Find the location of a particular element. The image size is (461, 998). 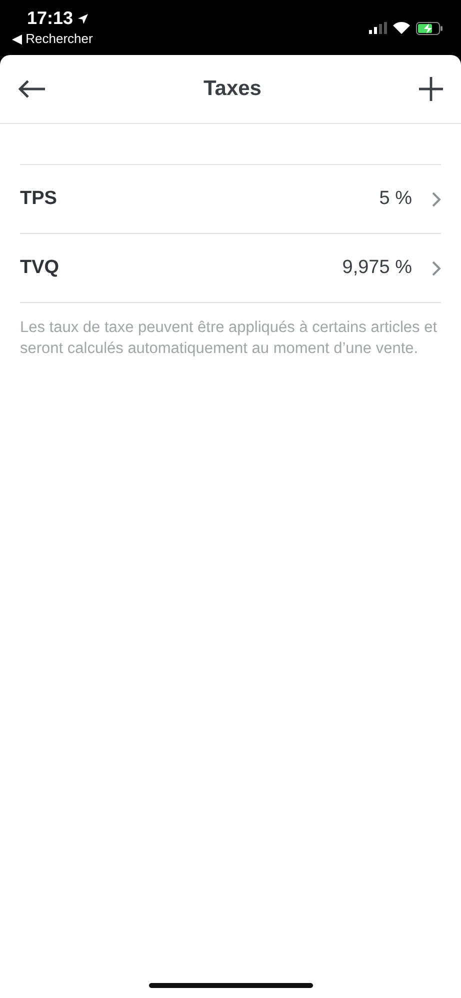

page-title: Taxes is located at coordinates (233, 89).